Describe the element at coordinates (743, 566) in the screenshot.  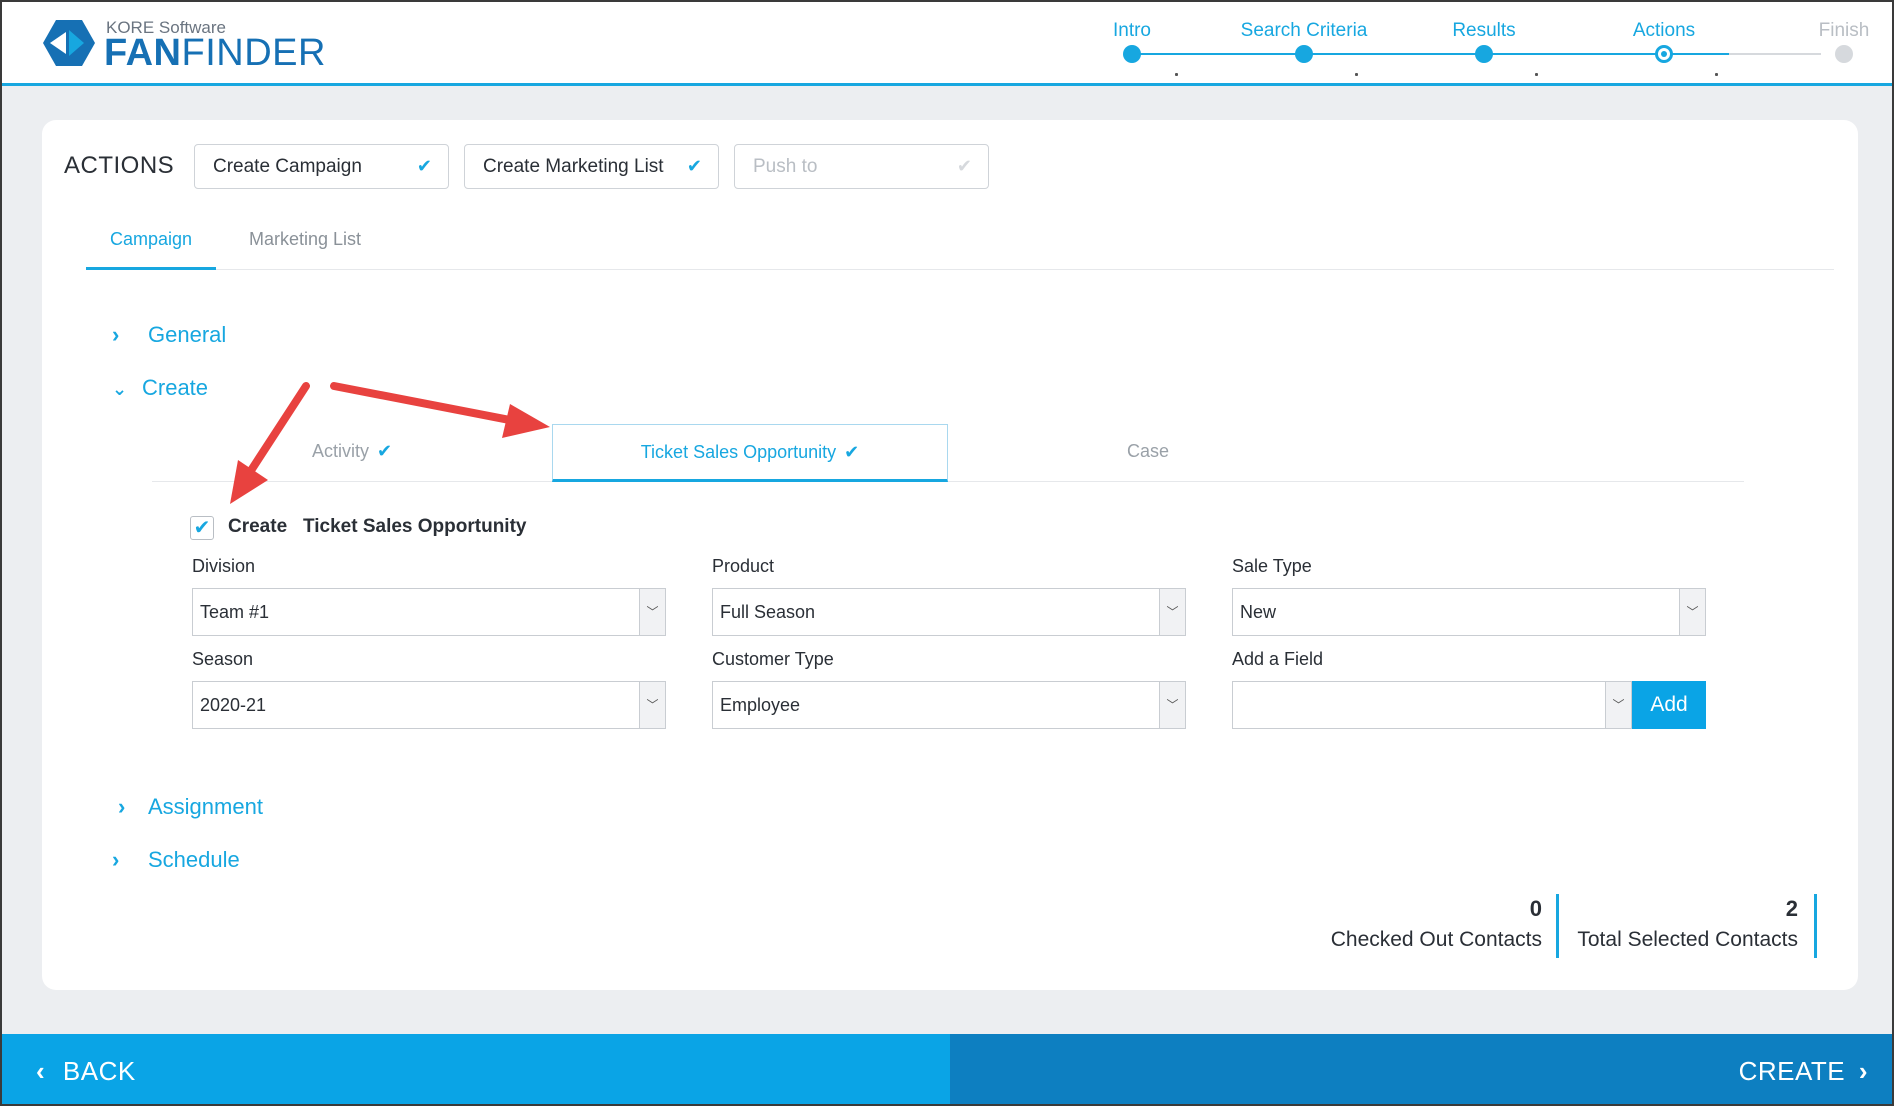
I see `product-label: Product` at that location.